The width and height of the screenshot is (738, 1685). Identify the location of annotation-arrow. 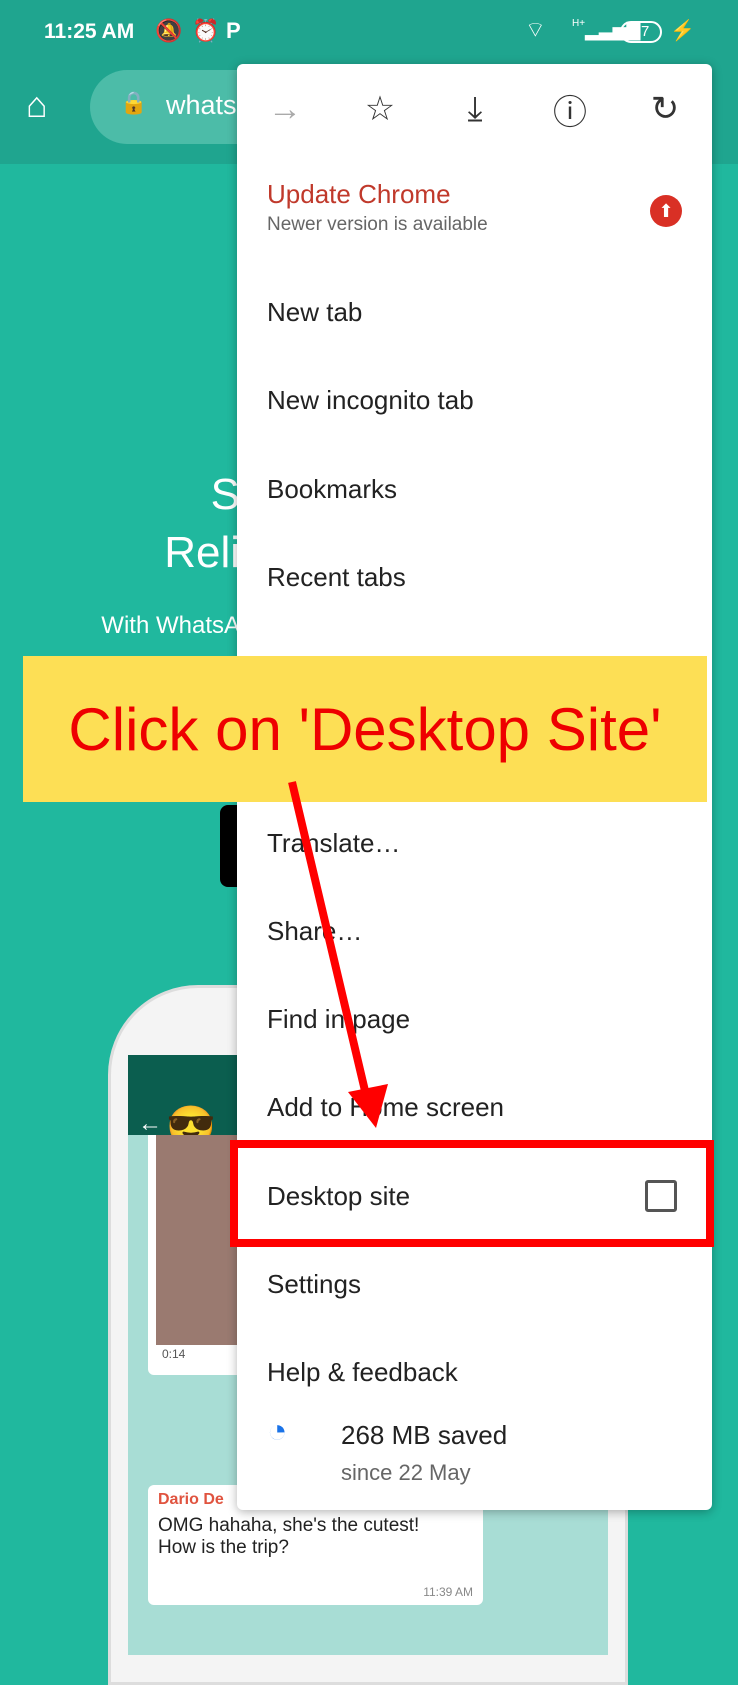
(338, 954).